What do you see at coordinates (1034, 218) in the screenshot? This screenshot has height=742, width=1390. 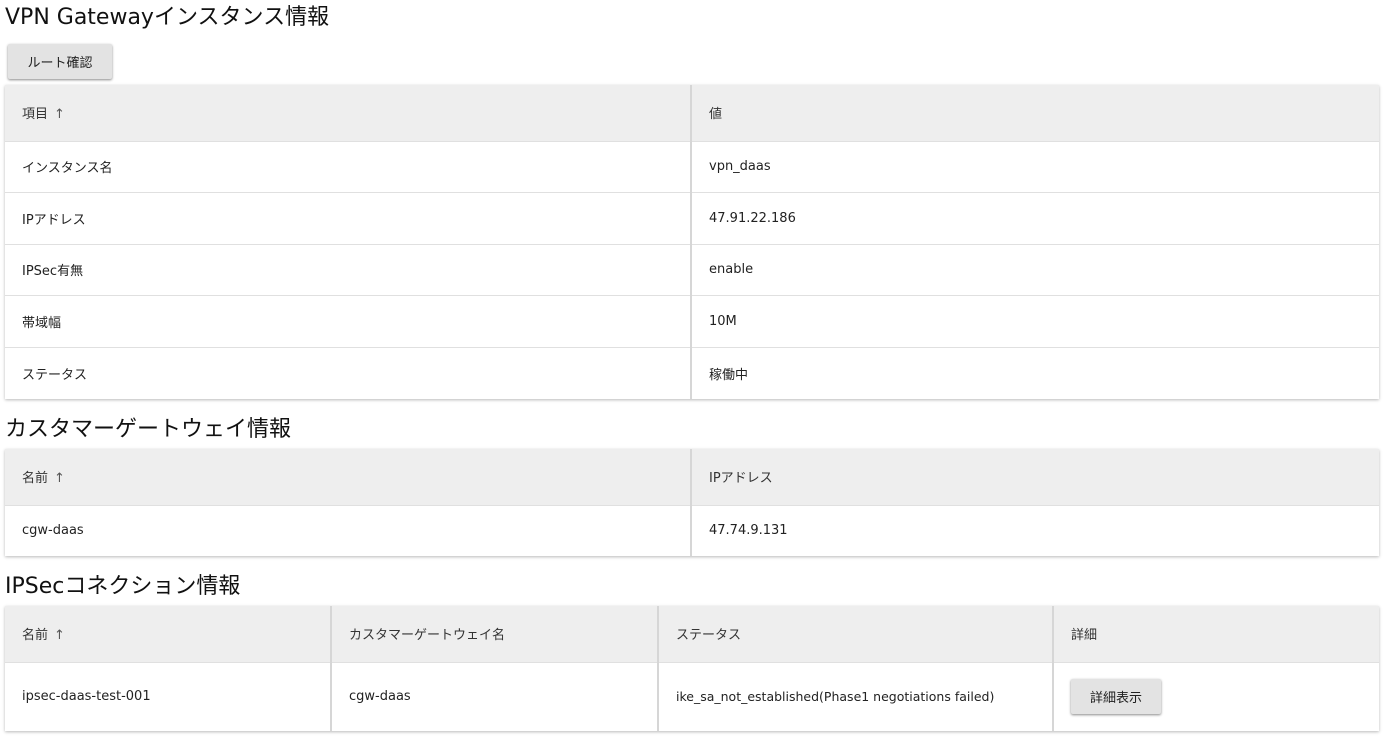 I see `row-value: 47.91.22.186` at bounding box center [1034, 218].